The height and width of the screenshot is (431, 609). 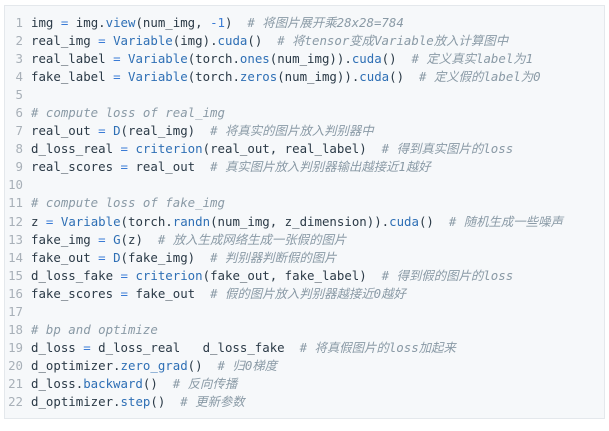 I want to click on code-text: # compute loss of fake_img, so click(x=317, y=203).